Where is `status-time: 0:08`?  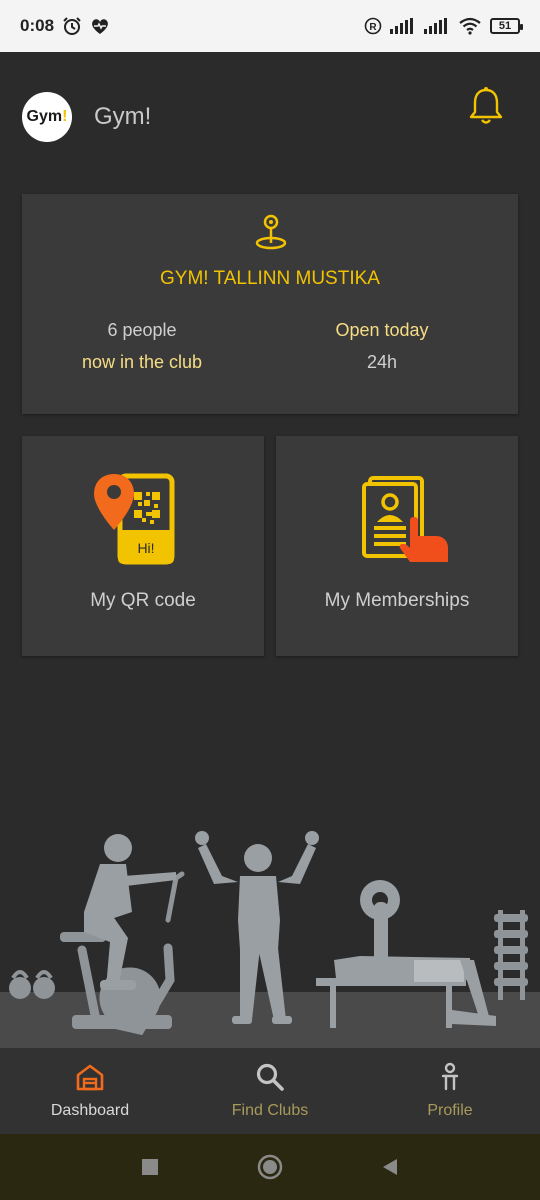 status-time: 0:08 is located at coordinates (37, 25).